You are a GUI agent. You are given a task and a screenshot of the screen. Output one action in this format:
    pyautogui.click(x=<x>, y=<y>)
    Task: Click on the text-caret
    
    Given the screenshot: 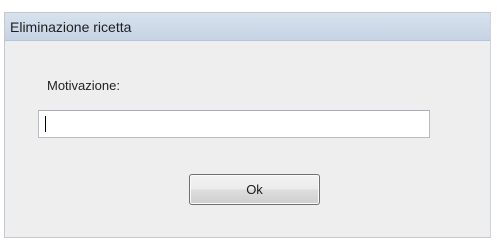 What is the action you would take?
    pyautogui.click(x=45, y=124)
    